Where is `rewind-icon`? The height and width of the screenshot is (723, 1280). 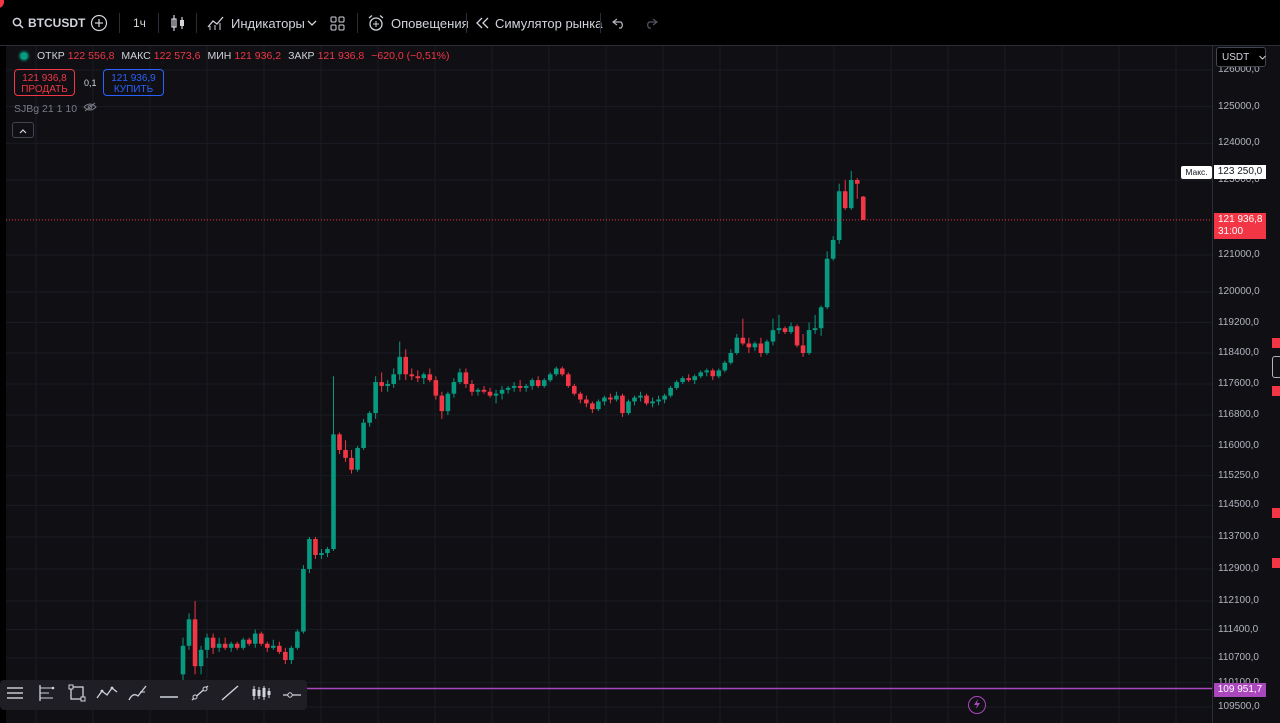 rewind-icon is located at coordinates (482, 23).